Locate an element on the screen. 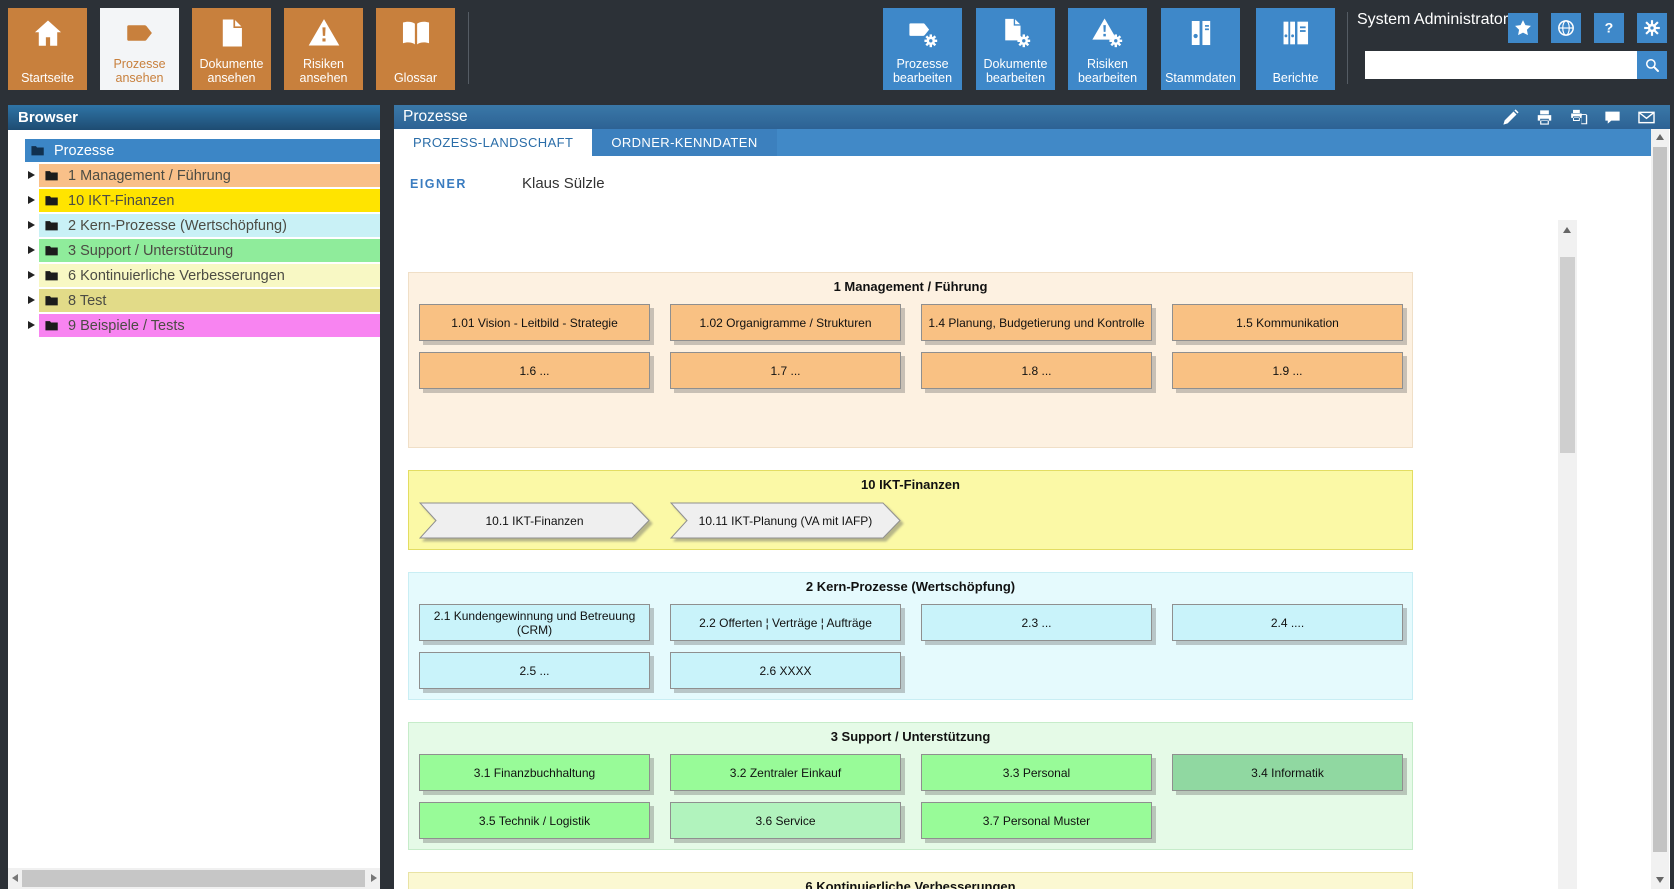  section-row: 2.5 ... 2.6 XXXX is located at coordinates (910, 670).